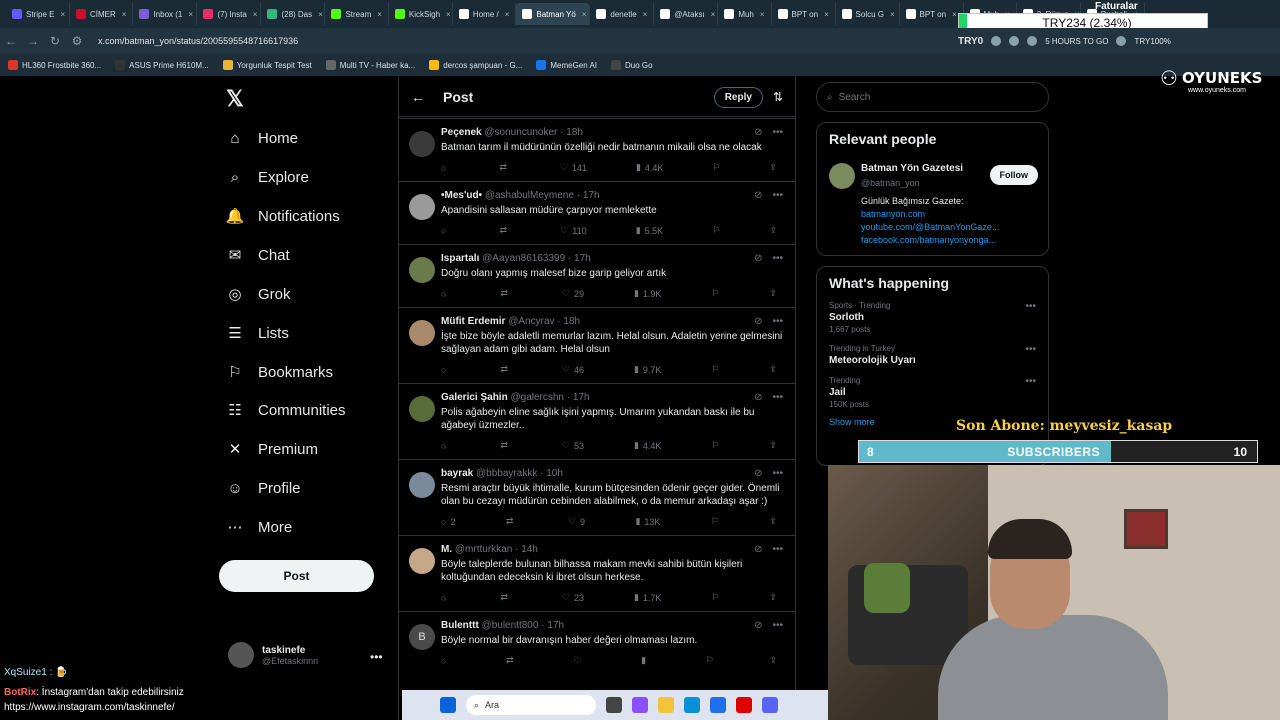 This screenshot has width=1280, height=720. I want to click on browser-tab: denetle ×, so click(622, 14).